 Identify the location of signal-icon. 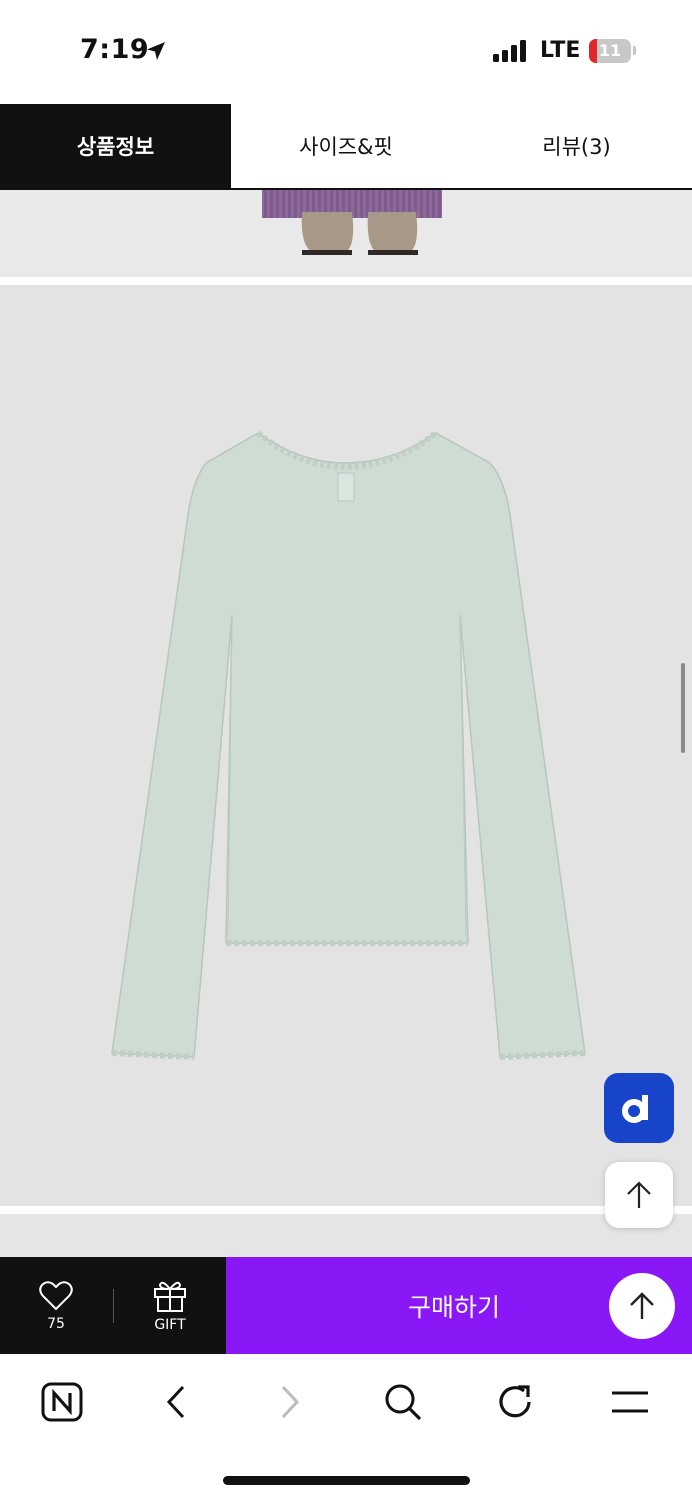
(509, 51).